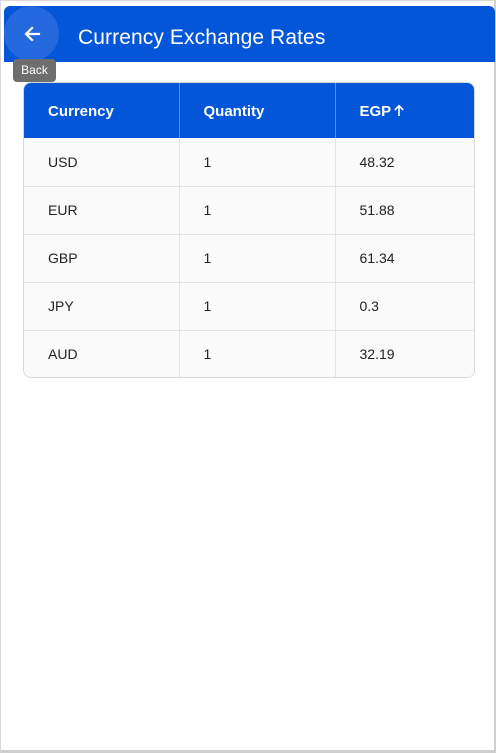  Describe the element at coordinates (101, 209) in the screenshot. I see `cell-currency: EUR` at that location.